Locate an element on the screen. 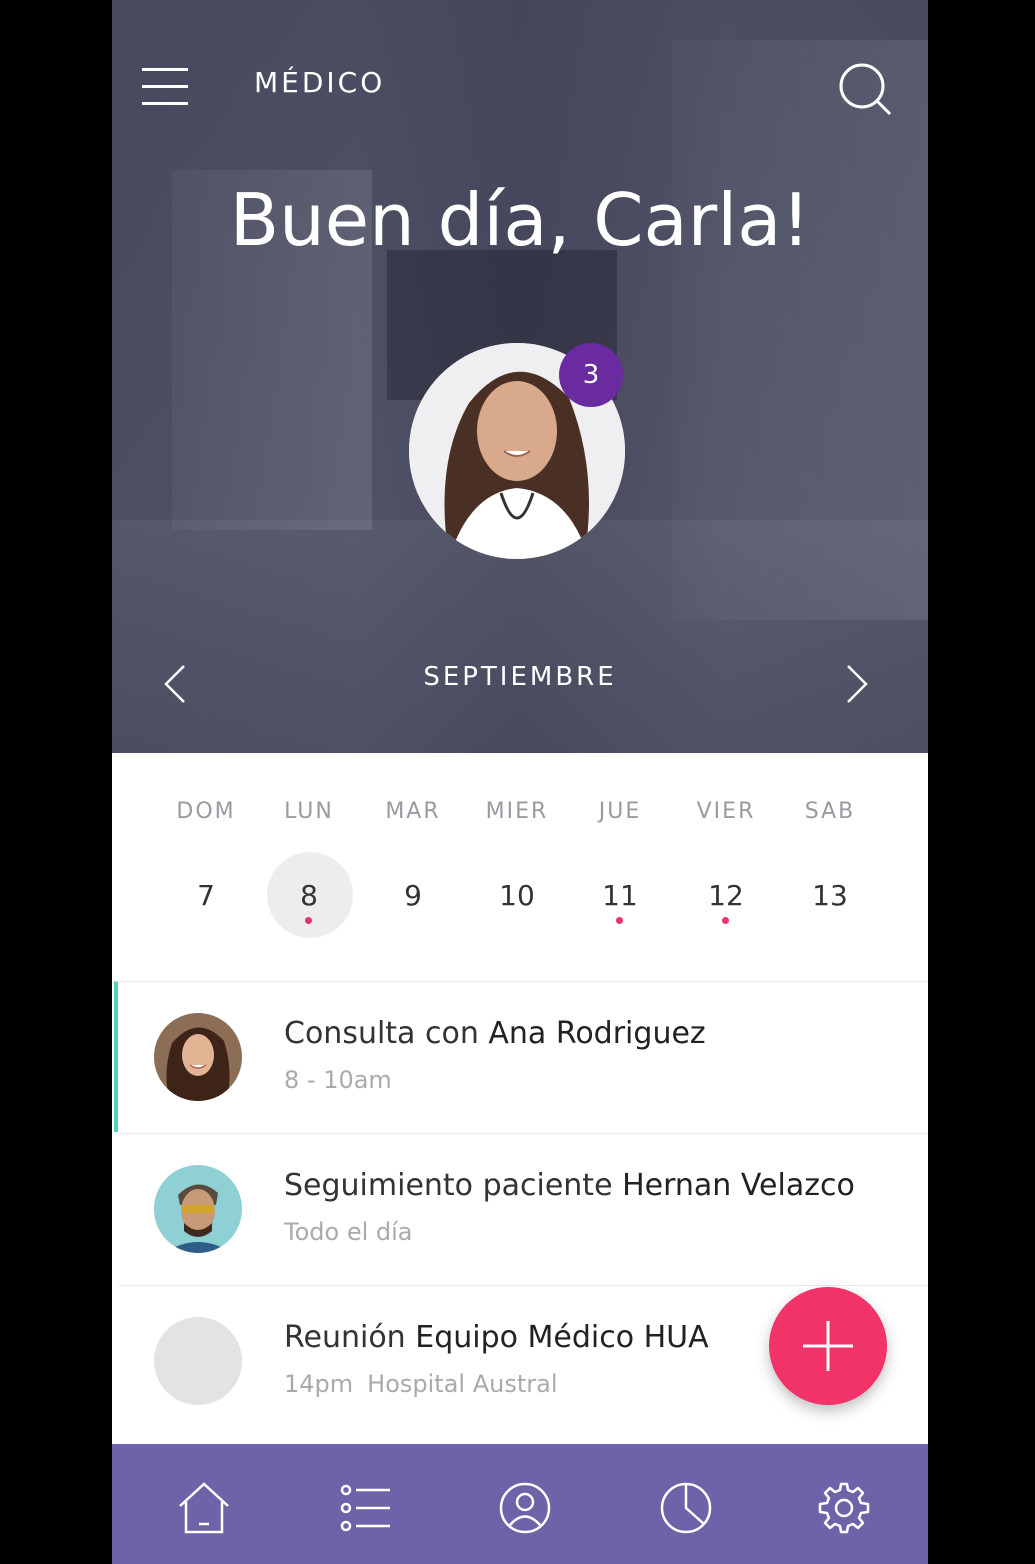  event-time: 14pm Hospital Austral is located at coordinates (421, 1384).